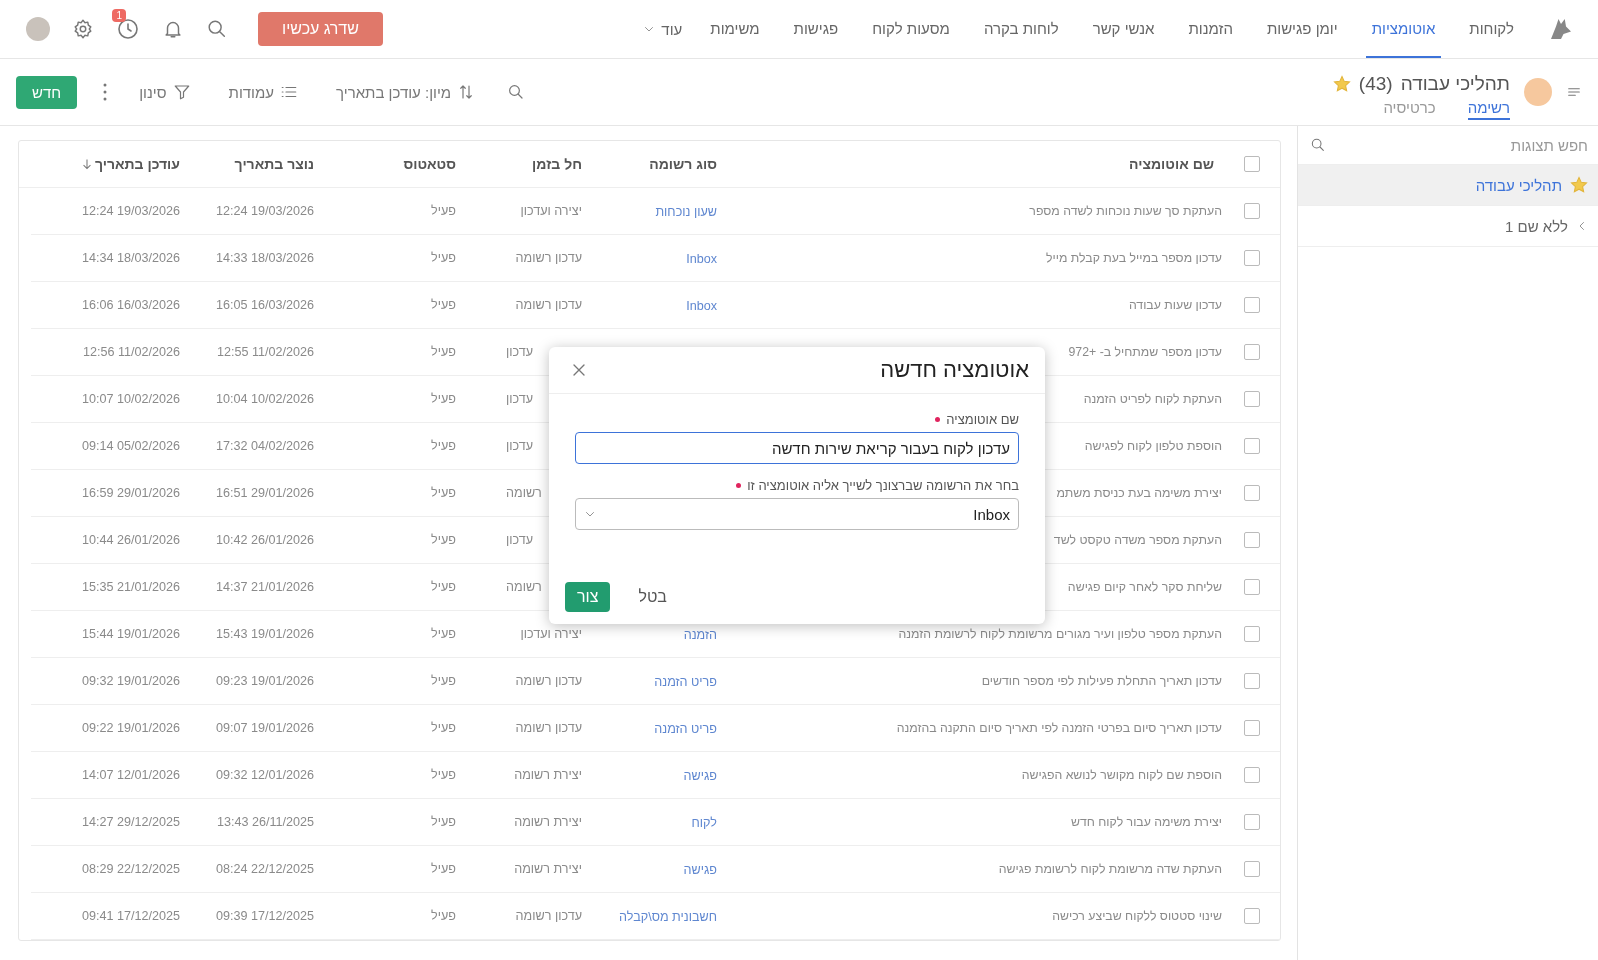 This screenshot has width=1598, height=960. I want to click on view-tab: רשימה, so click(1488, 109).